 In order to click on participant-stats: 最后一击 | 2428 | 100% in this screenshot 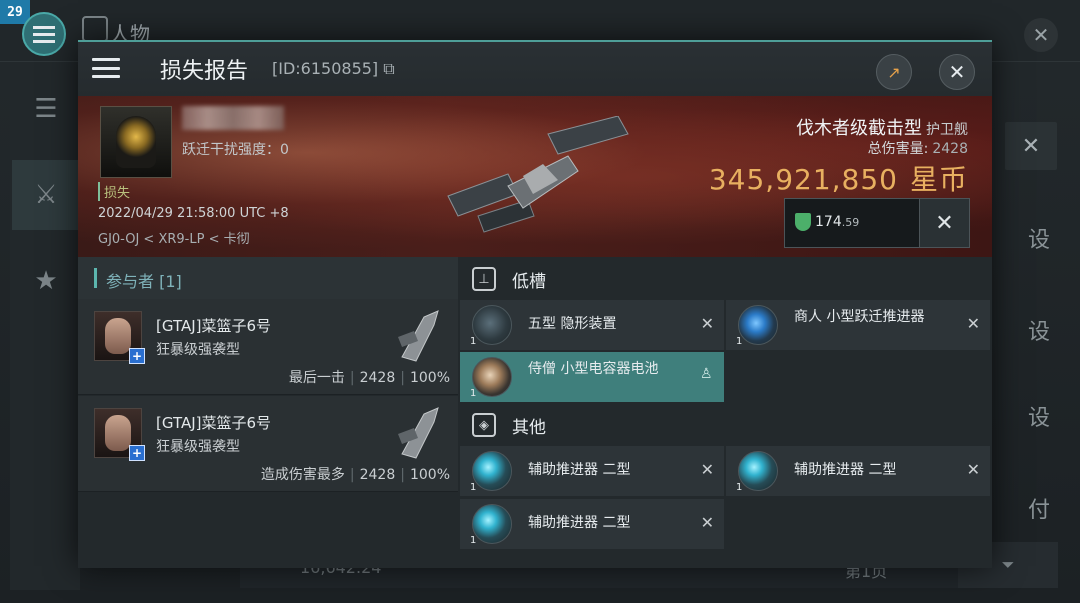, I will do `click(369, 378)`.